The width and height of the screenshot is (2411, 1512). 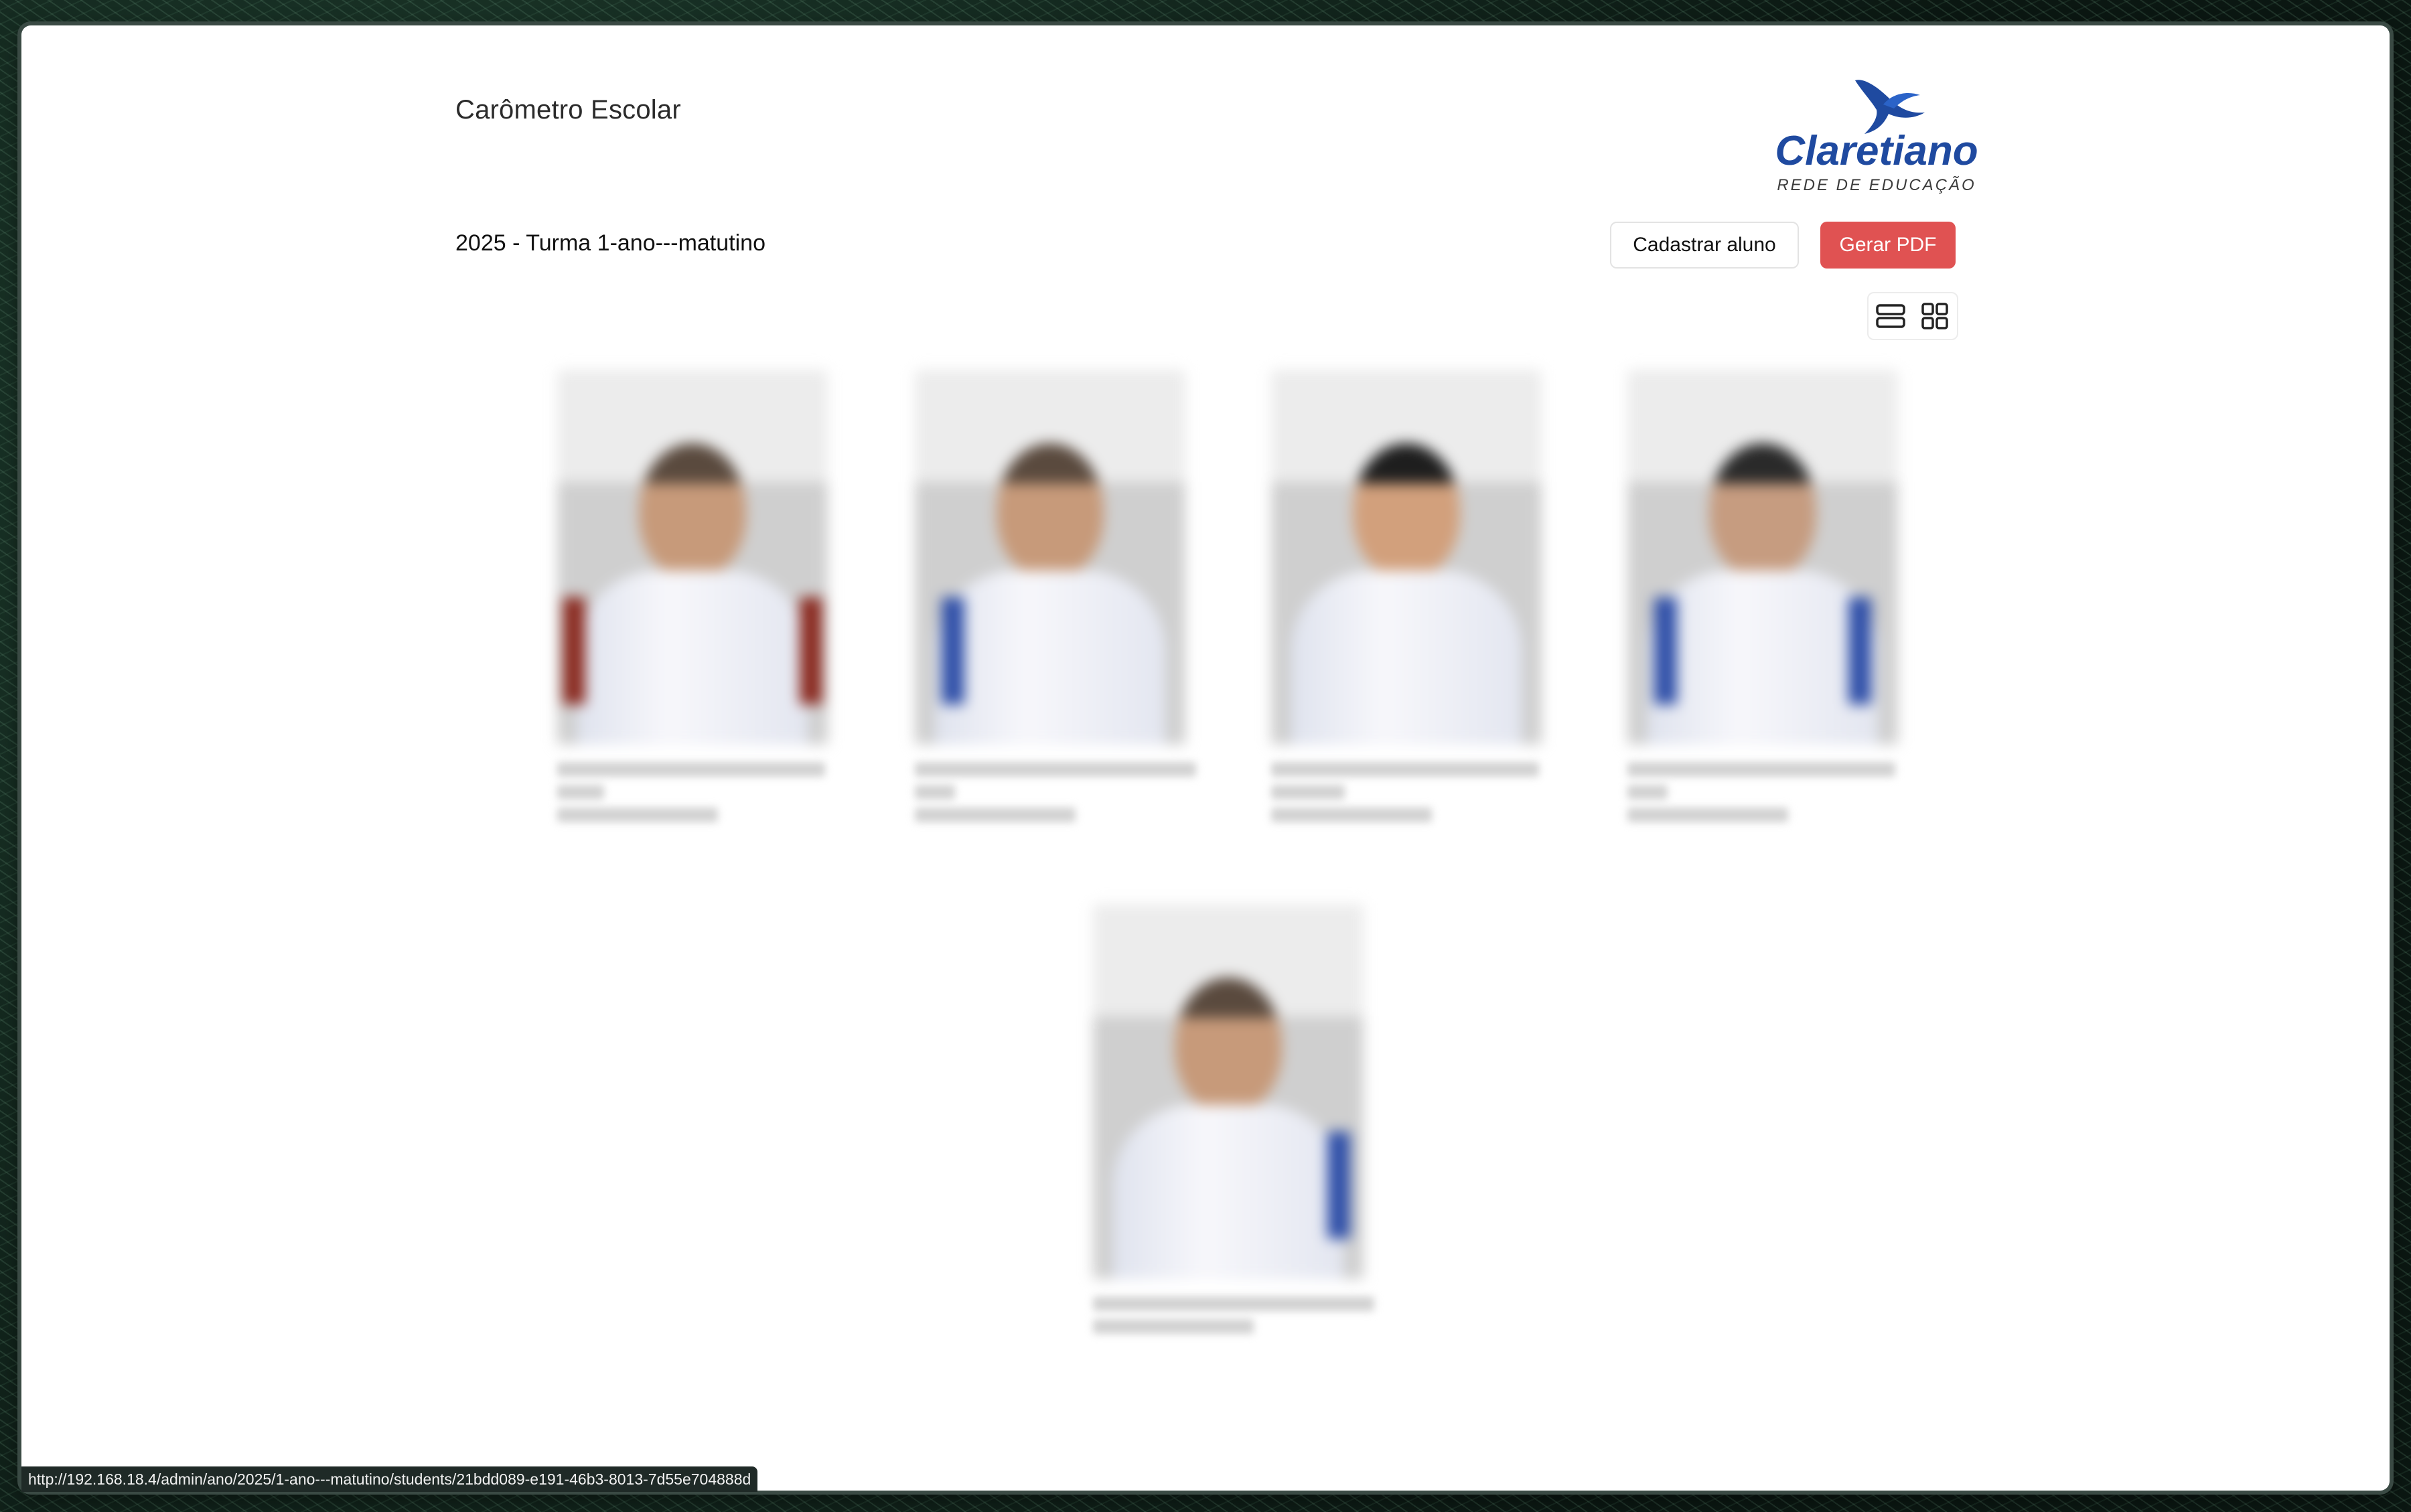 What do you see at coordinates (1888, 246) in the screenshot?
I see `generate-pdf-button: Gerar PDF` at bounding box center [1888, 246].